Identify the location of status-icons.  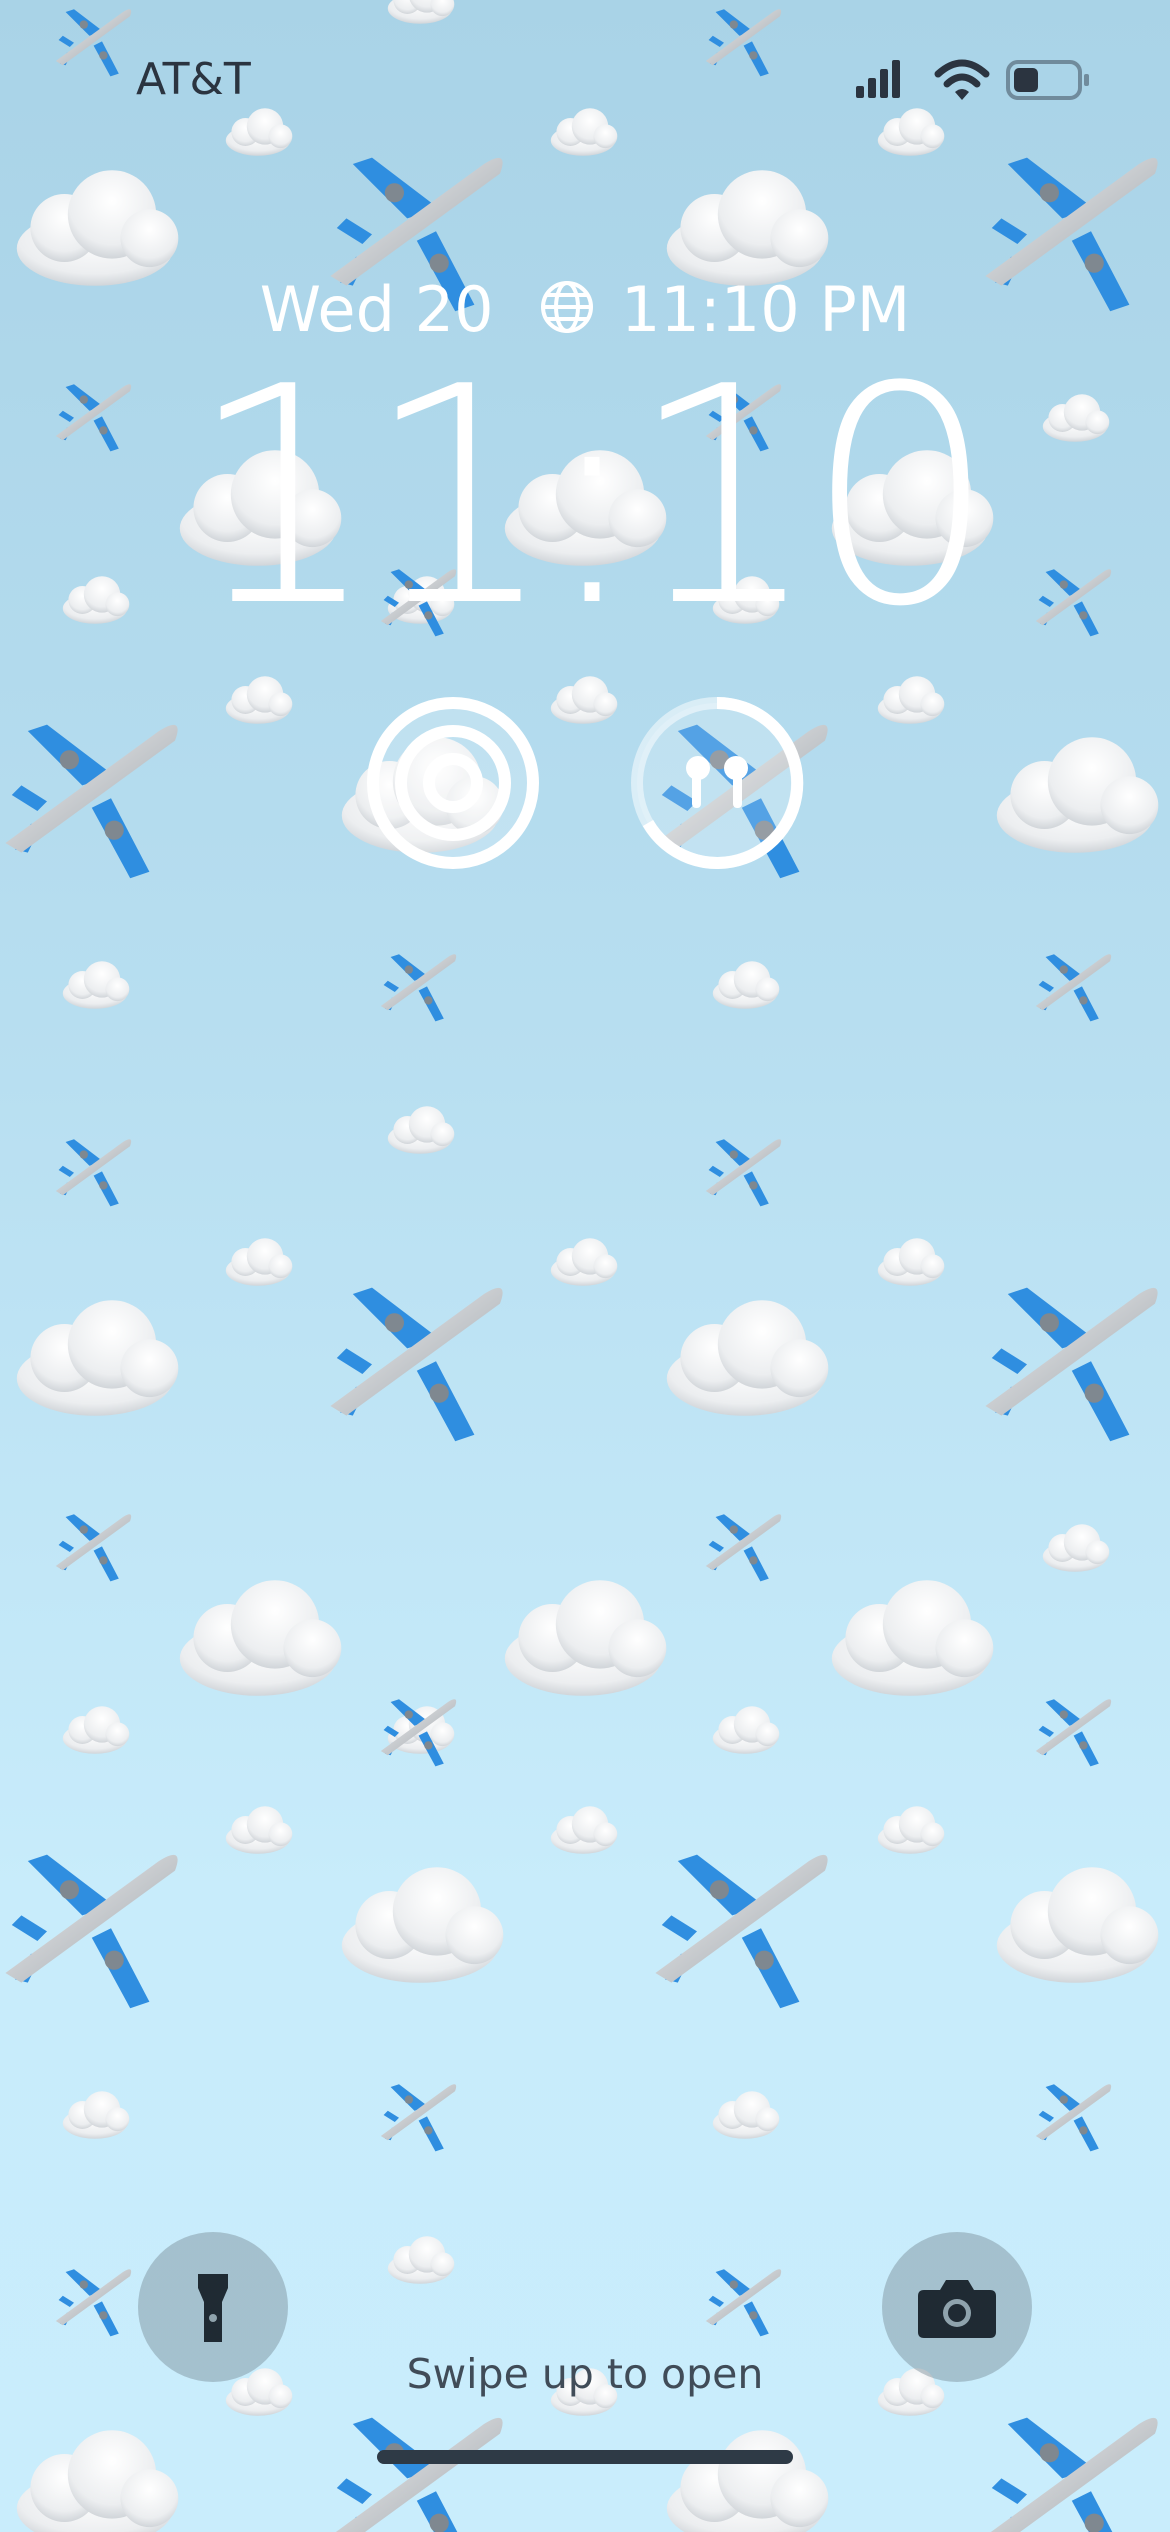
(974, 82).